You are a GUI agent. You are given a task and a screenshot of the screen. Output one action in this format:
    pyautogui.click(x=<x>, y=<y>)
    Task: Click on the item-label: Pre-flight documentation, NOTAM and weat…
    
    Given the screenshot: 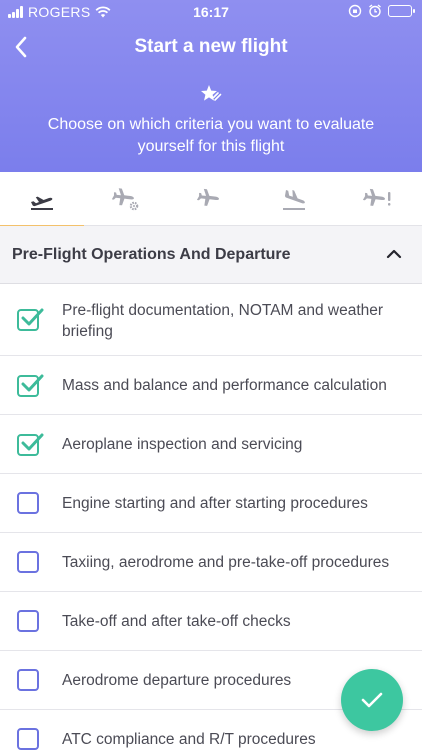 What is the action you would take?
    pyautogui.click(x=223, y=321)
    